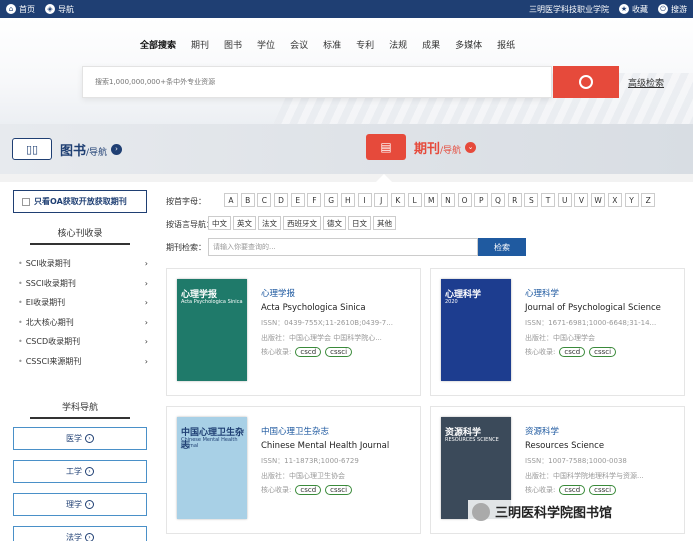 This screenshot has height=541, width=693. What do you see at coordinates (190, 224) in the screenshot?
I see `lang-label: 按语言导航：` at bounding box center [190, 224].